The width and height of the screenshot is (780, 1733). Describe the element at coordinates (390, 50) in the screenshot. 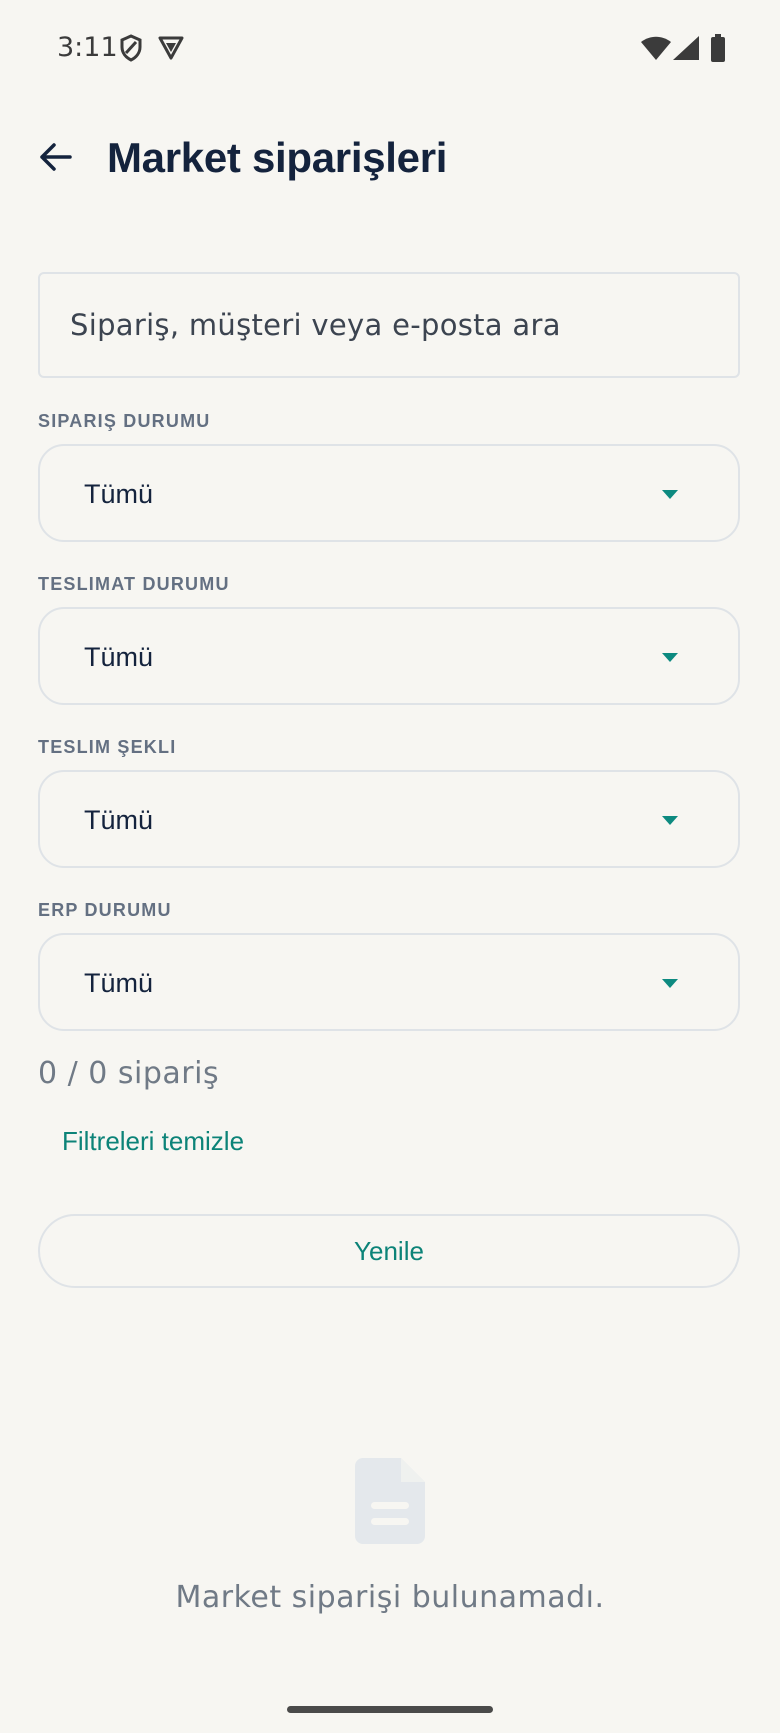

I see `status-bar: 3:11` at that location.